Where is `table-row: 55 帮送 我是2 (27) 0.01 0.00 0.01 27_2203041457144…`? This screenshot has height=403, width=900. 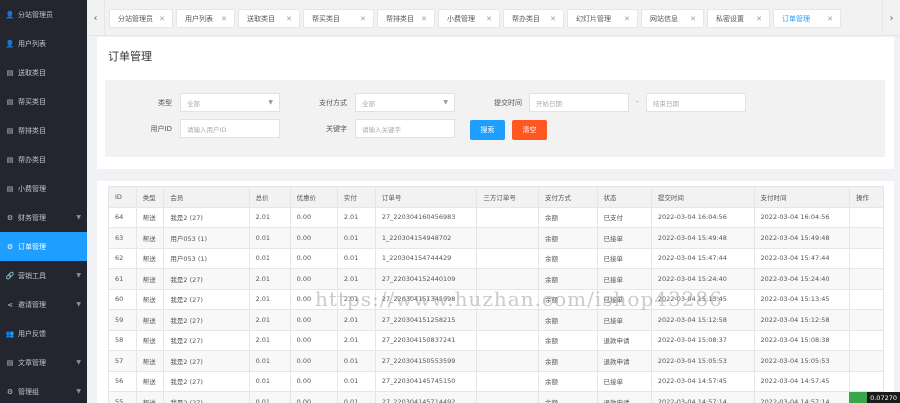
table-row: 55 帮送 我是2 (27) 0.01 0.00 0.01 27_2203041457144… is located at coordinates (496, 397).